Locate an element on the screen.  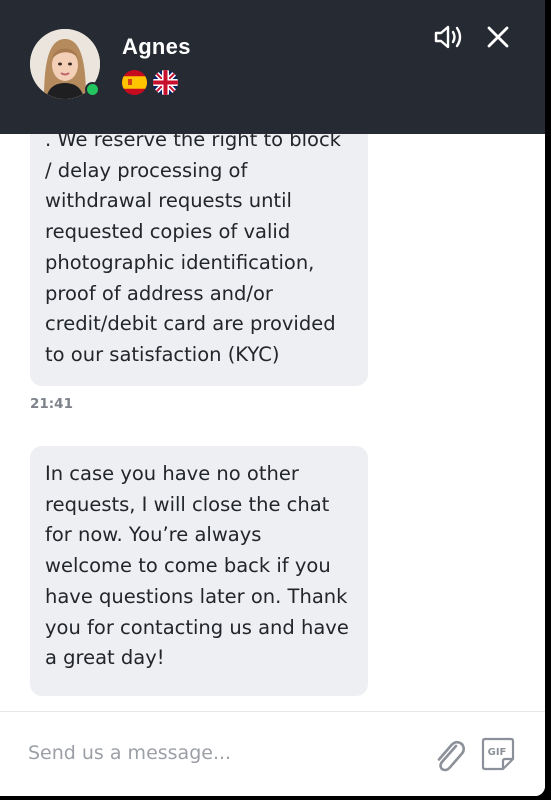
svg-text: GIF is located at coordinates (497, 752).